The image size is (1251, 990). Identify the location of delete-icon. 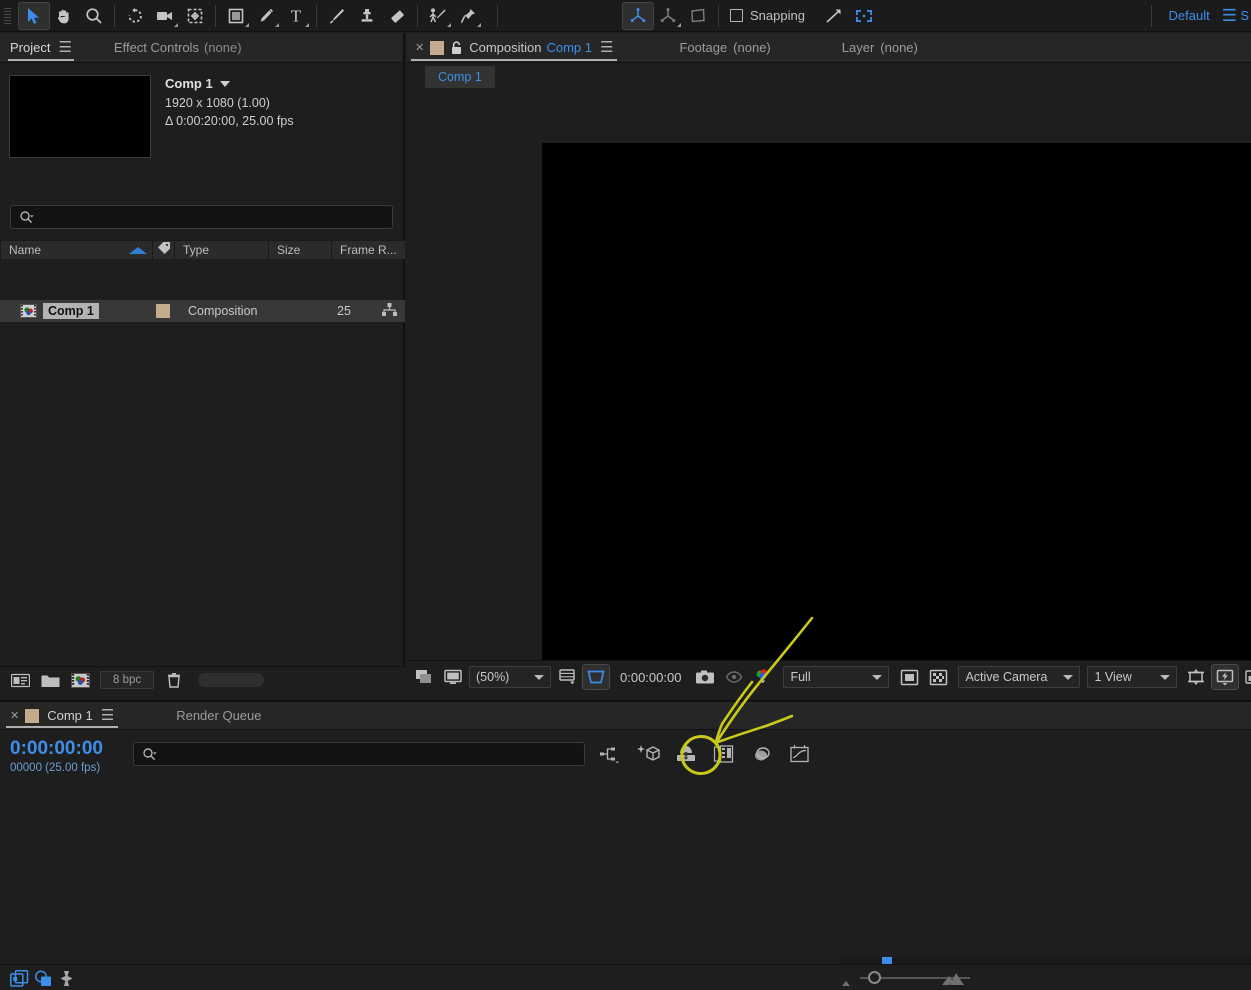
(174, 680).